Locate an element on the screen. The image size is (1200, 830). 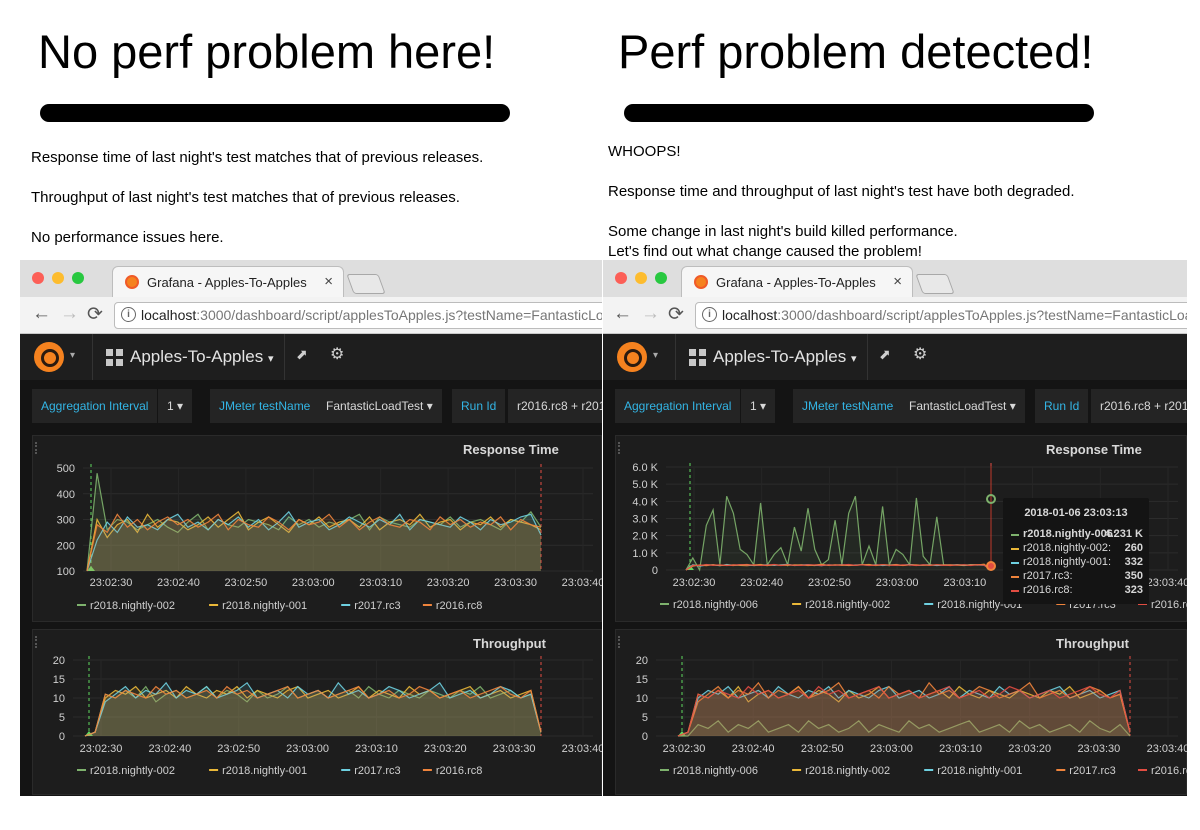
y-tick-label: 15 is located at coordinates (59, 680).